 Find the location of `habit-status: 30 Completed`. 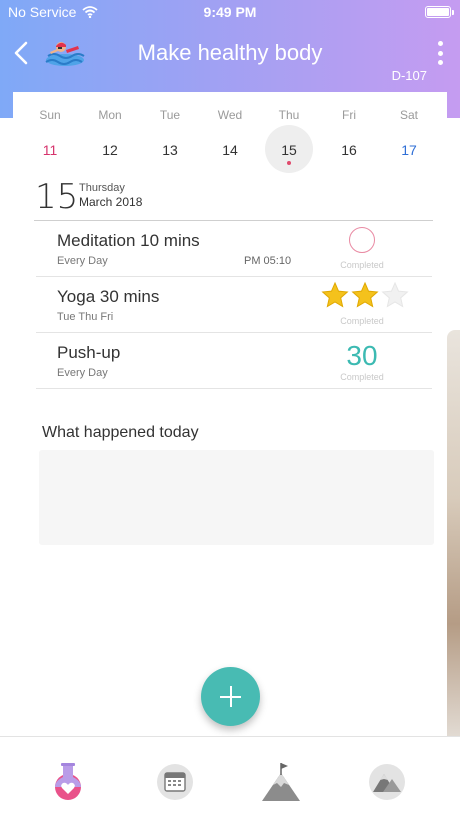

habit-status: 30 Completed is located at coordinates (362, 361).